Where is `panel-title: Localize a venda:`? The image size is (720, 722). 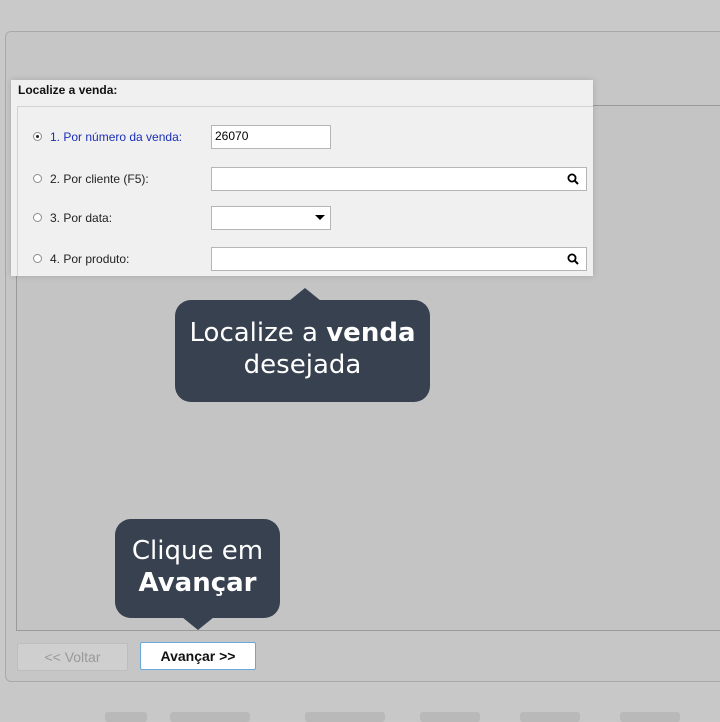
panel-title: Localize a venda: is located at coordinates (68, 90).